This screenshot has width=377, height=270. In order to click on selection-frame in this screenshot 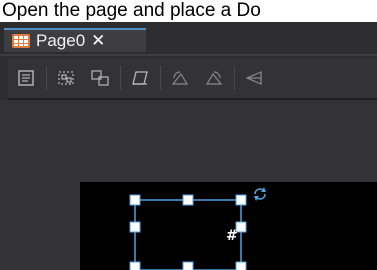, I will do `click(188, 232)`.